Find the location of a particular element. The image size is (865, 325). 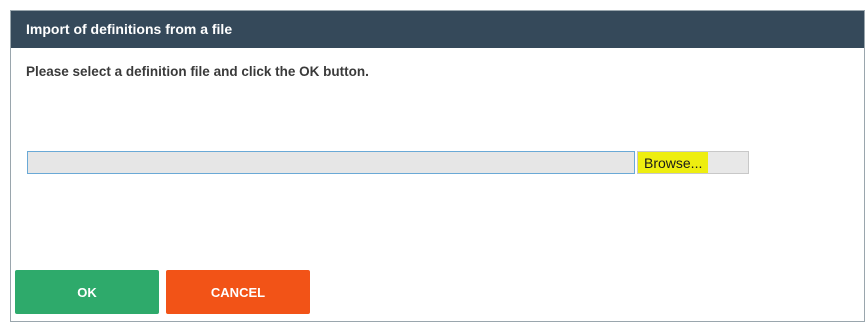

cancel-button: CANCEL is located at coordinates (238, 292).